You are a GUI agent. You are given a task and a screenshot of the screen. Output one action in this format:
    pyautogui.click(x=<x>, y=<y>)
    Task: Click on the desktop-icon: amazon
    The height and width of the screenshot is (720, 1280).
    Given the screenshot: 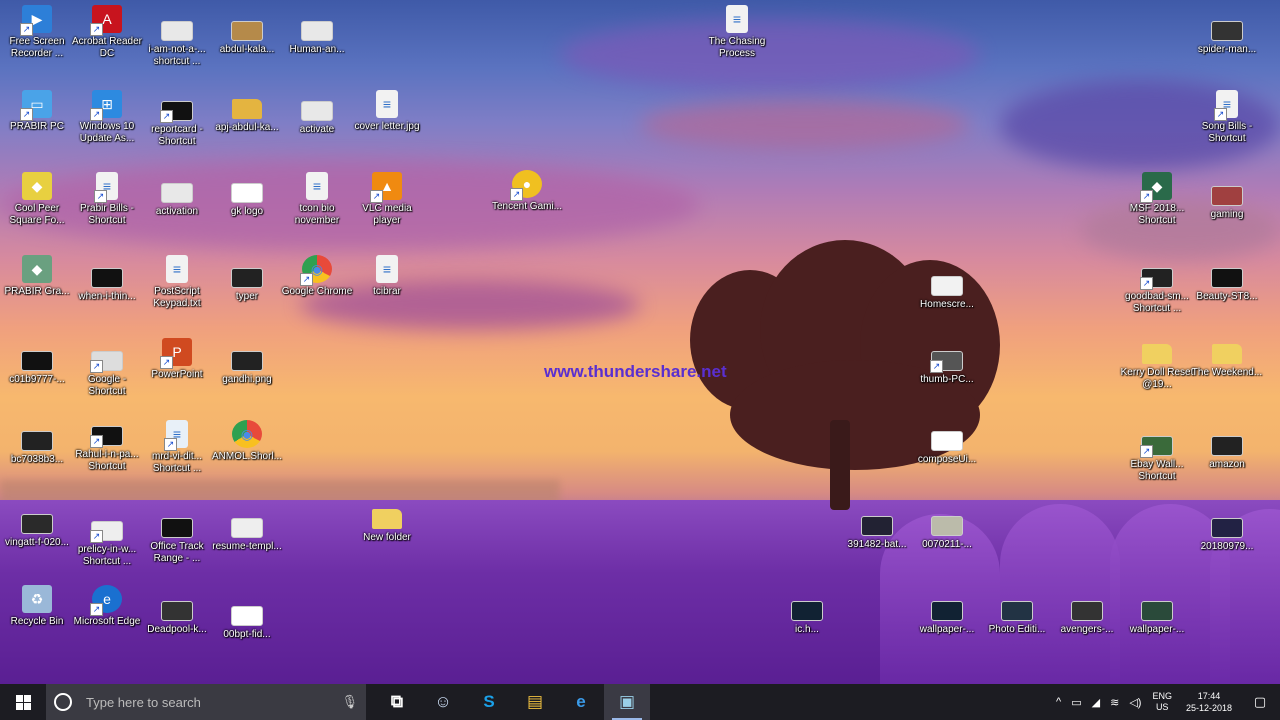 What is the action you would take?
    pyautogui.click(x=1227, y=450)
    